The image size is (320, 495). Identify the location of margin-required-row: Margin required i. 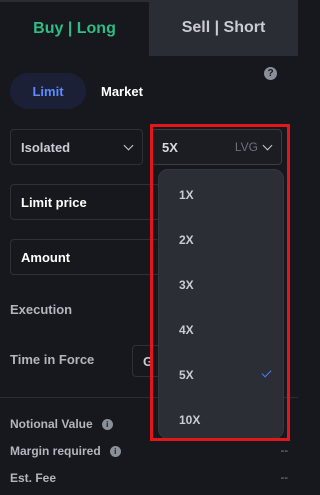
(65, 451).